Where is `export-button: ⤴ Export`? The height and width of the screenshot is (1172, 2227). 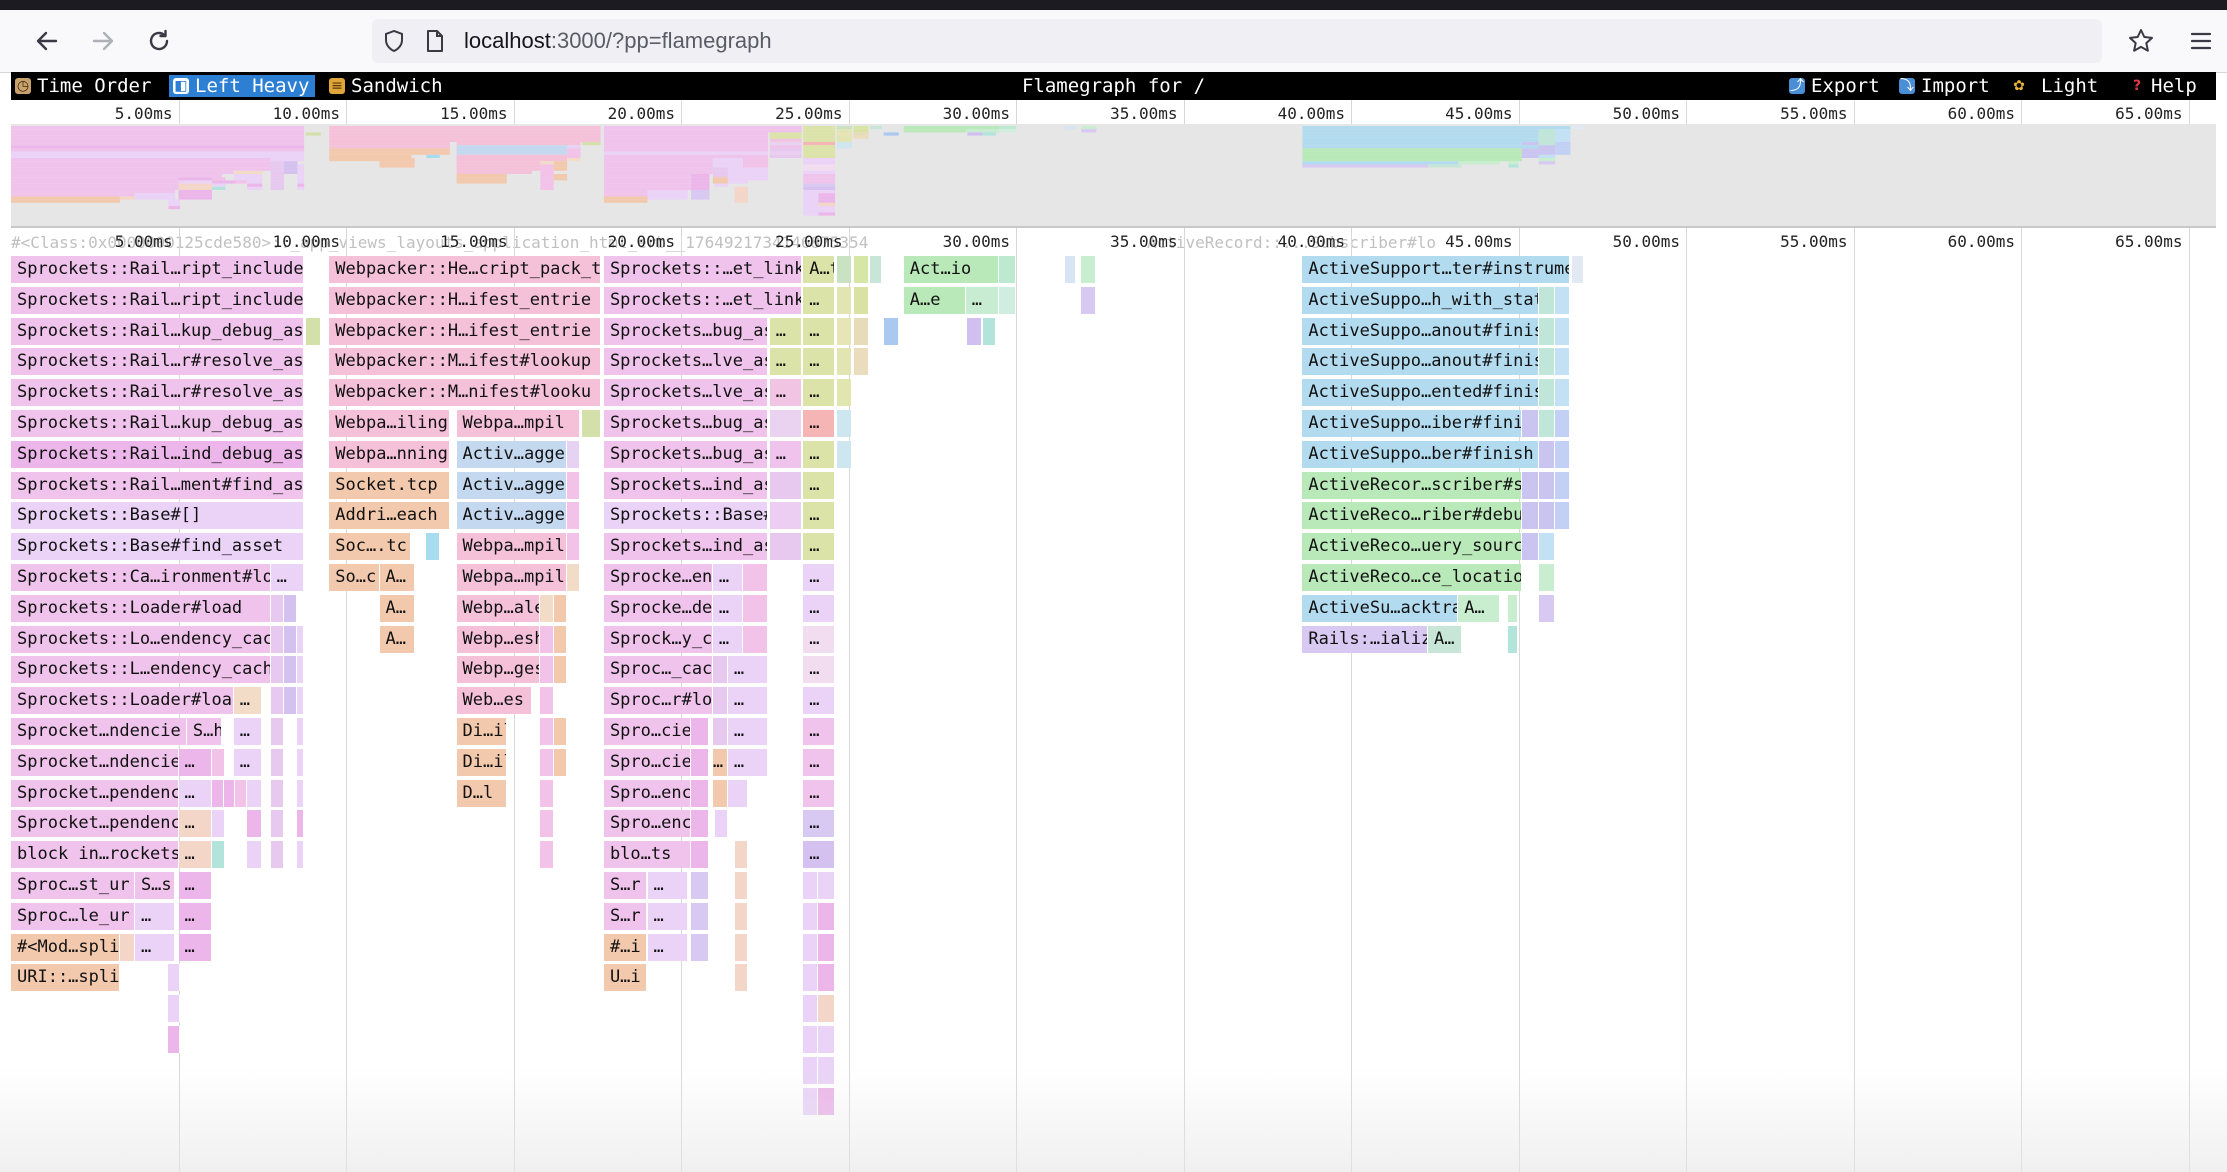
export-button: ⤴ Export is located at coordinates (1835, 86).